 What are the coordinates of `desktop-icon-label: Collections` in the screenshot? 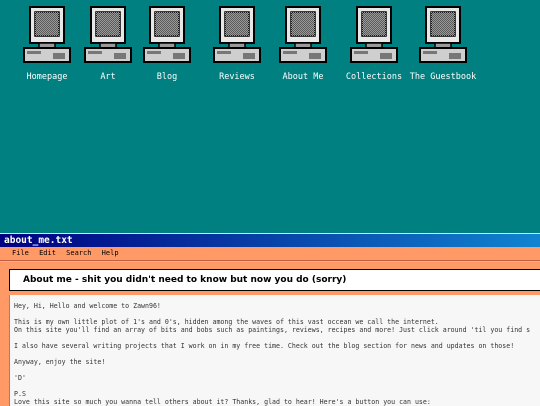 It's located at (374, 77).